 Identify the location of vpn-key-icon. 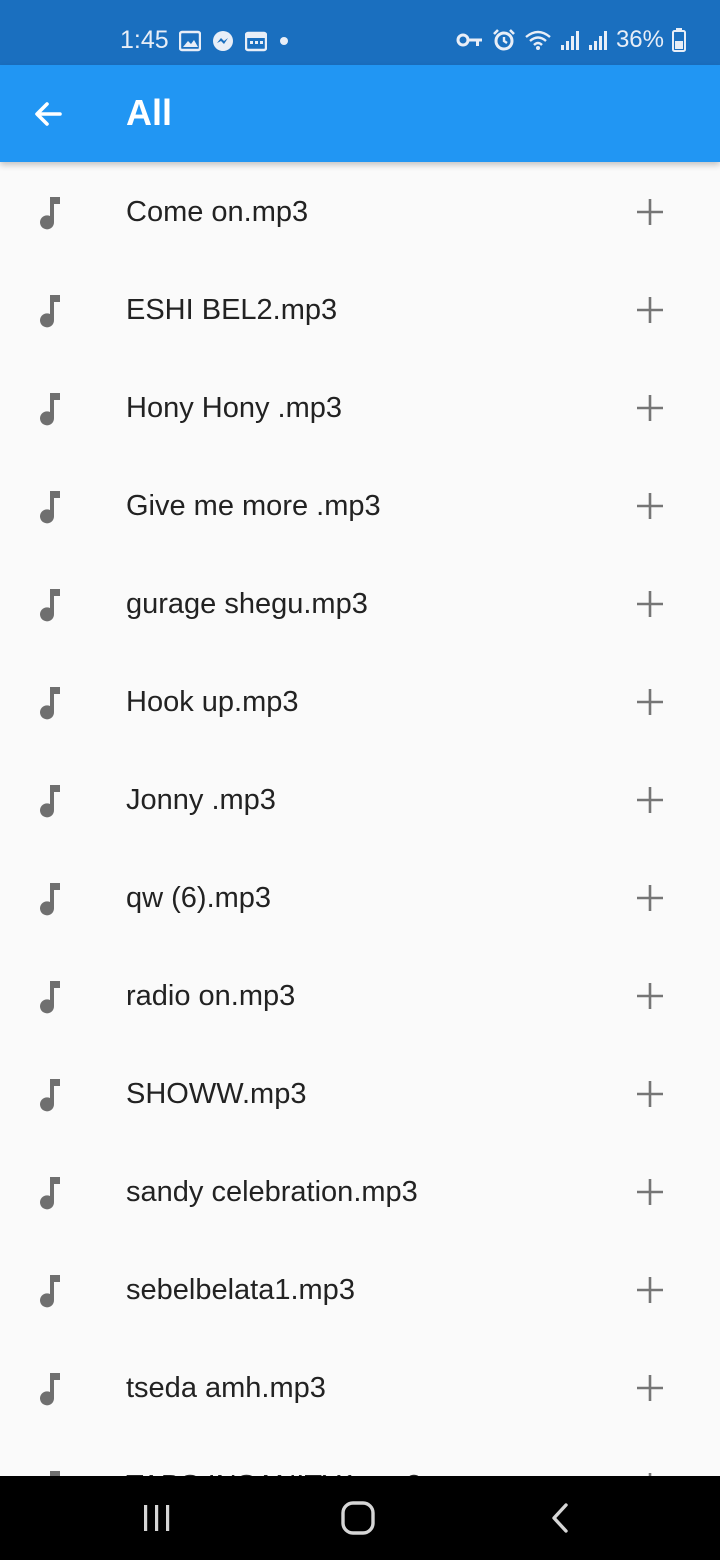
(470, 40).